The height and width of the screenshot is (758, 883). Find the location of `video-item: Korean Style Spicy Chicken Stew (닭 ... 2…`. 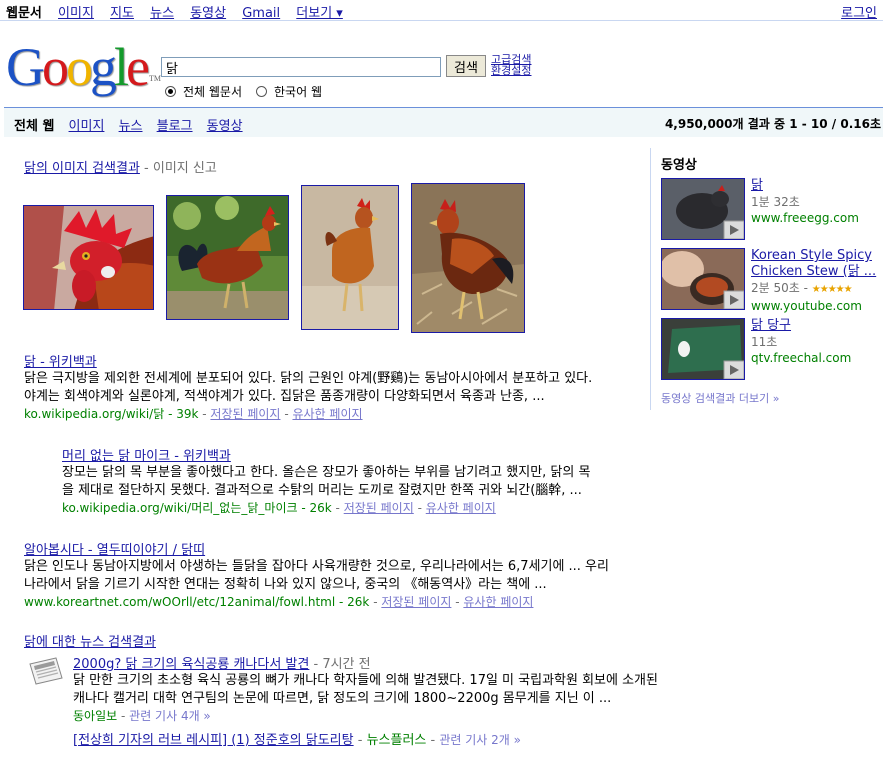

video-item: Korean Style Spicy Chicken Stew (닭 ... 2… is located at coordinates (771, 280).